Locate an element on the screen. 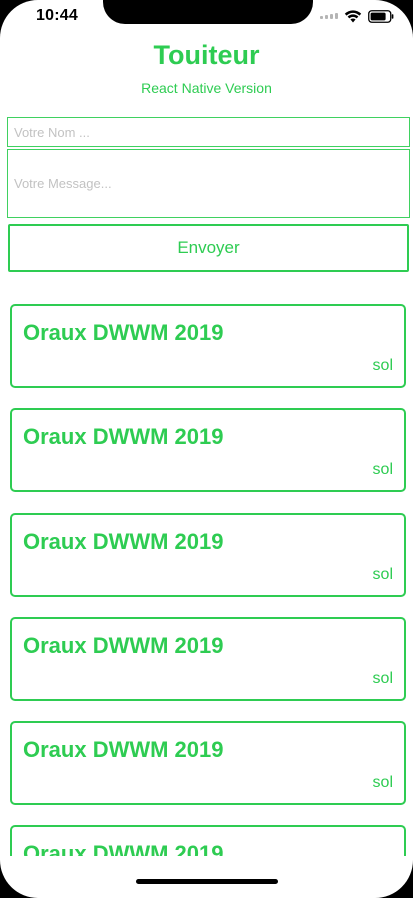 Image resolution: width=413 pixels, height=898 pixels. status-bar: 10:44 is located at coordinates (206, 17).